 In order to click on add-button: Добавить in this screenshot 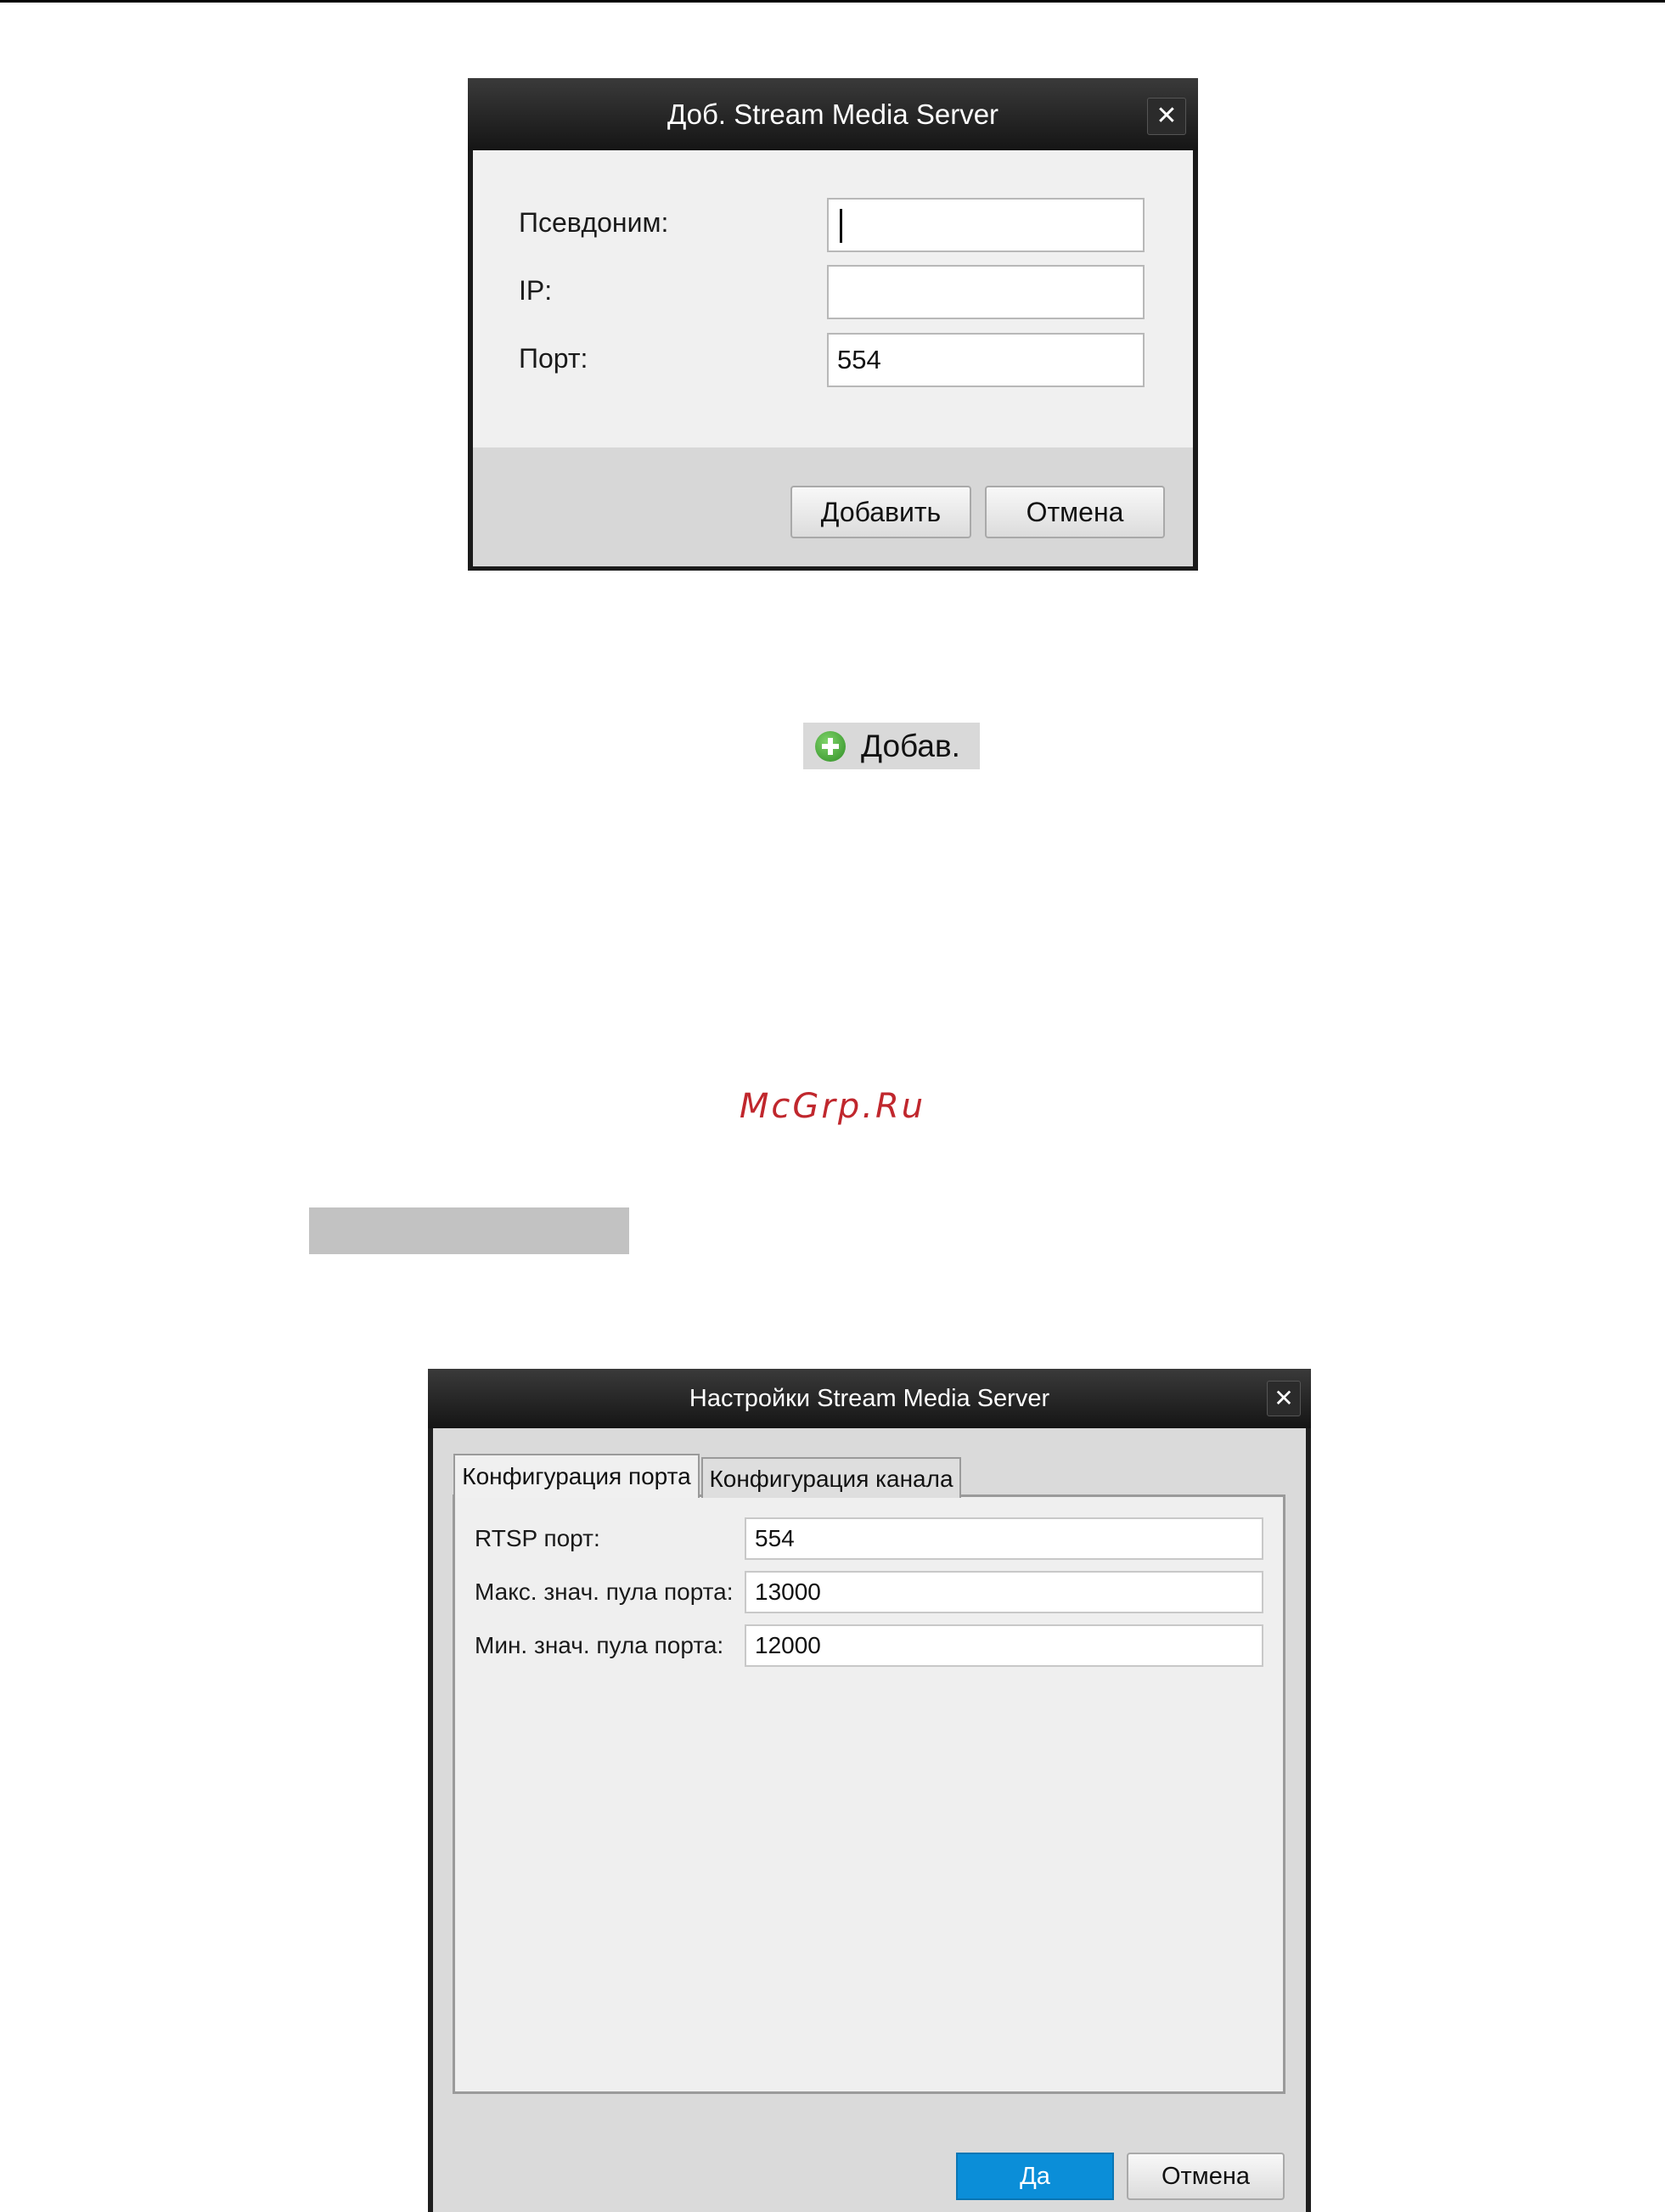, I will do `click(880, 512)`.